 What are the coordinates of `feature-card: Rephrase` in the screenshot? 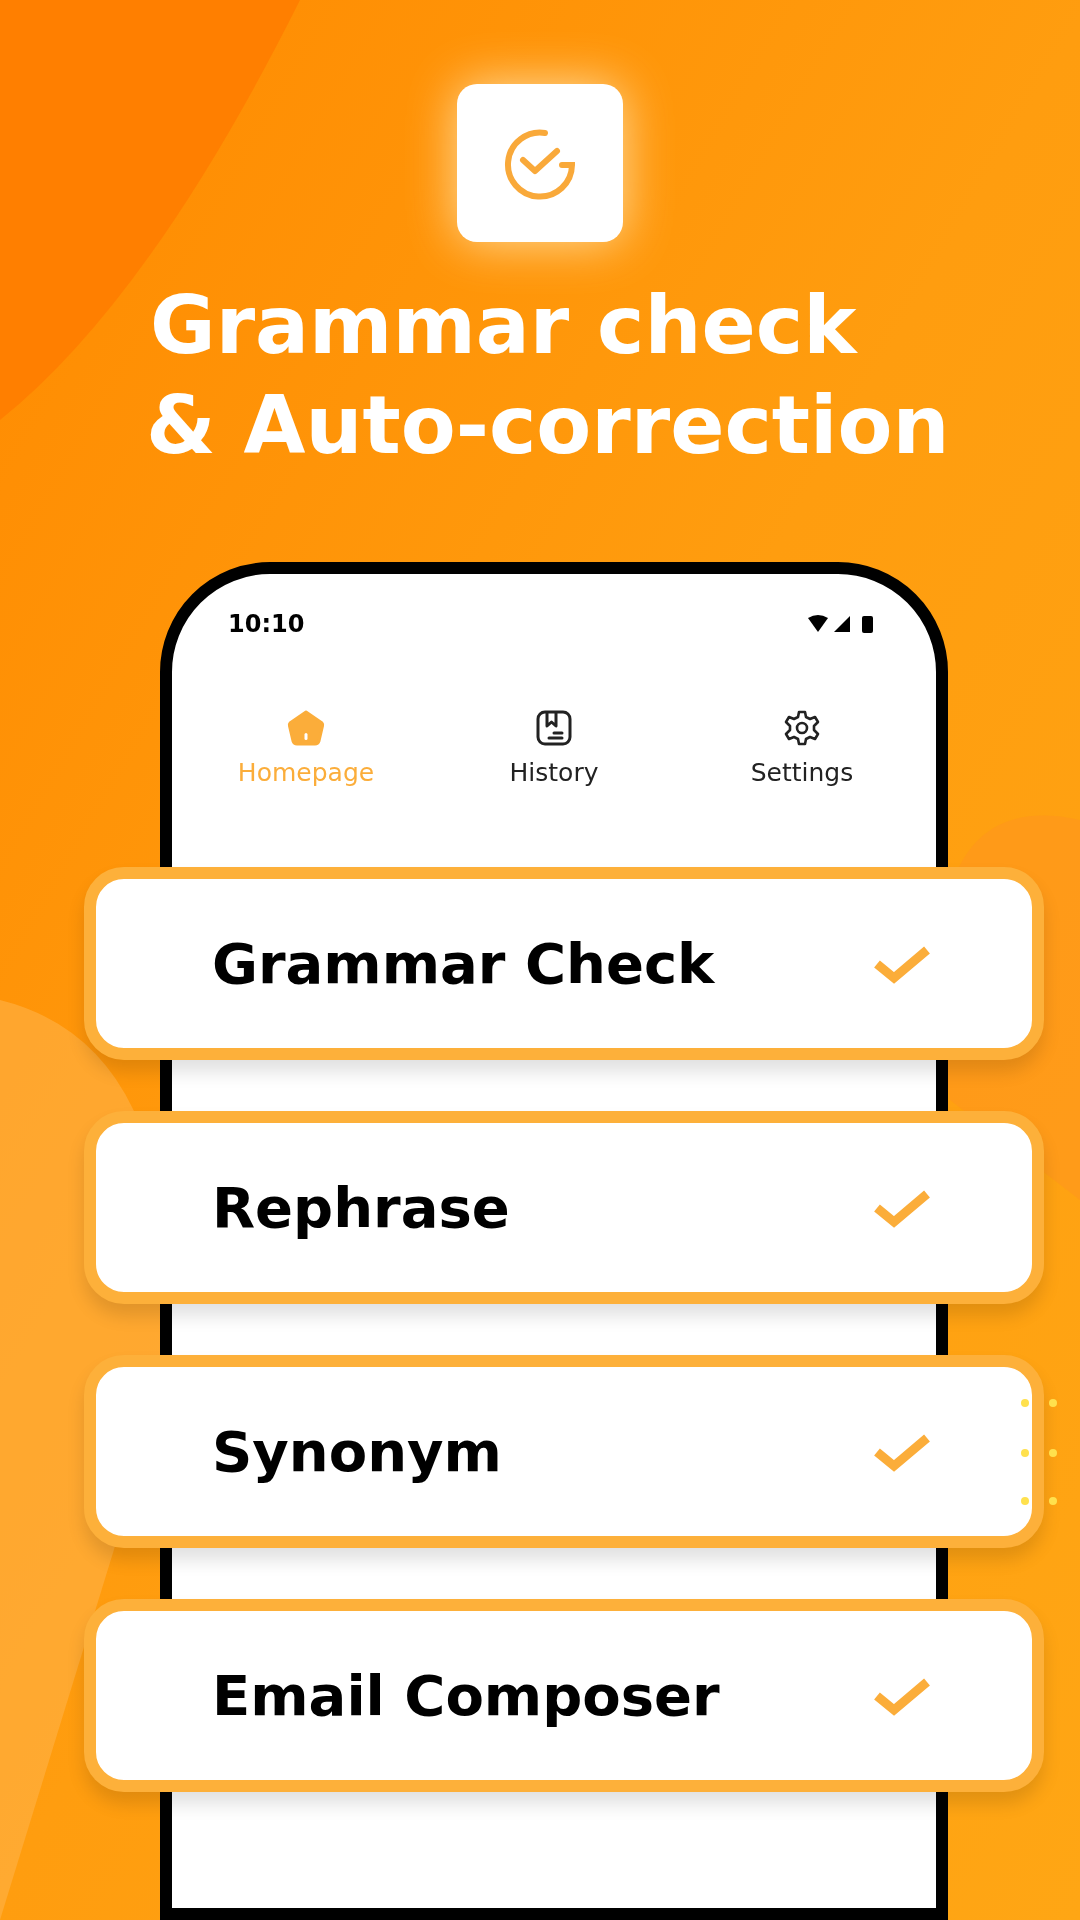 It's located at (564, 1208).